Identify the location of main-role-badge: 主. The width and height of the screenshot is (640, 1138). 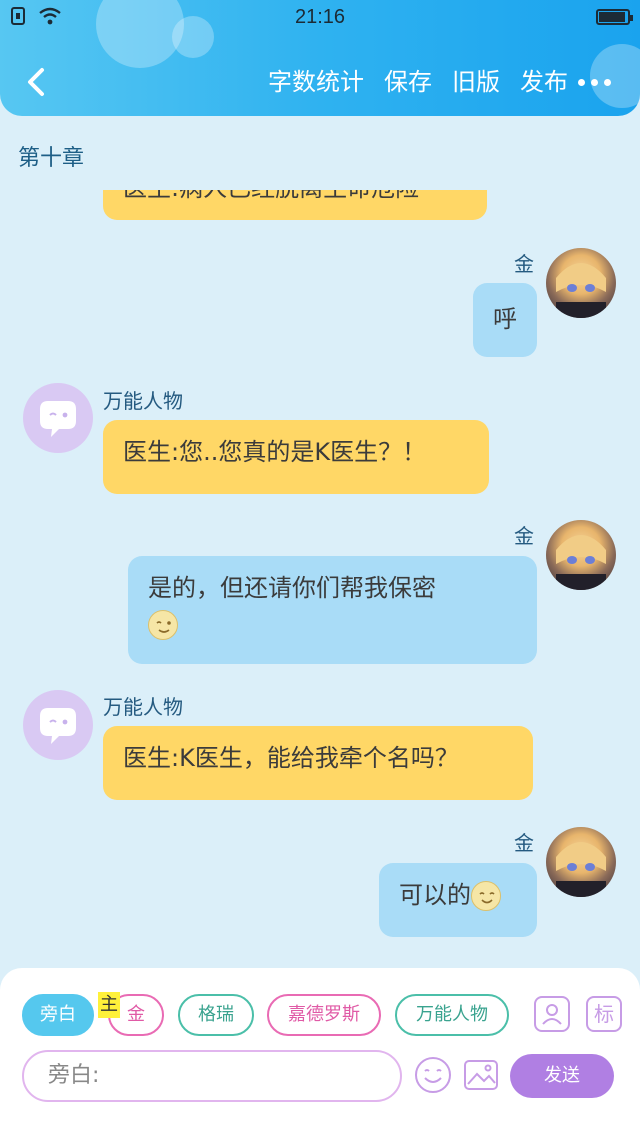
(109, 1005).